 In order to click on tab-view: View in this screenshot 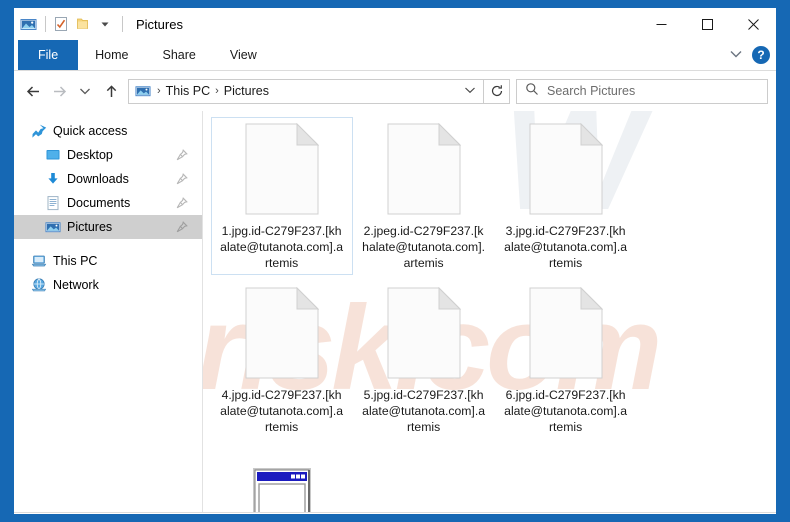, I will do `click(243, 55)`.